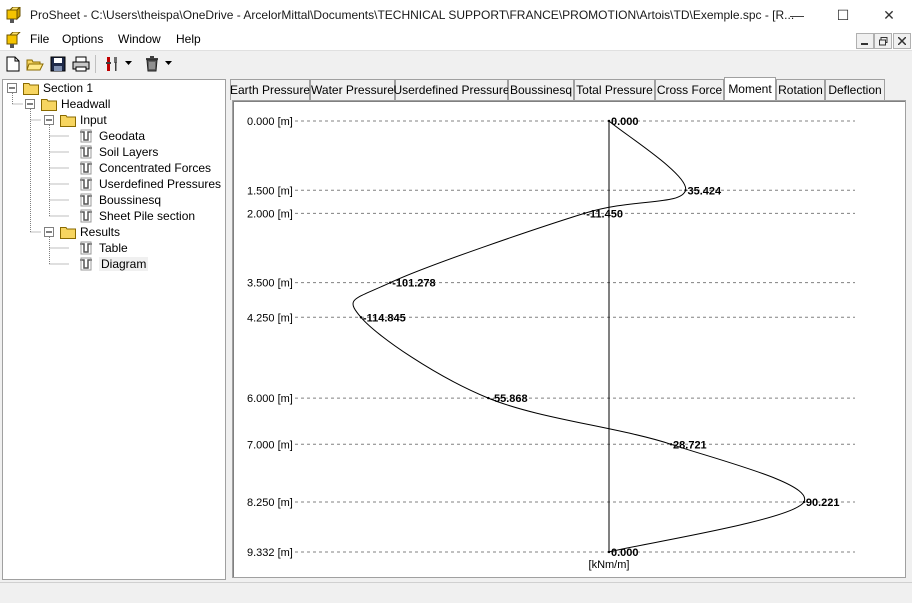 The height and width of the screenshot is (603, 912). What do you see at coordinates (14, 40) in the screenshot?
I see `document-app-icon` at bounding box center [14, 40].